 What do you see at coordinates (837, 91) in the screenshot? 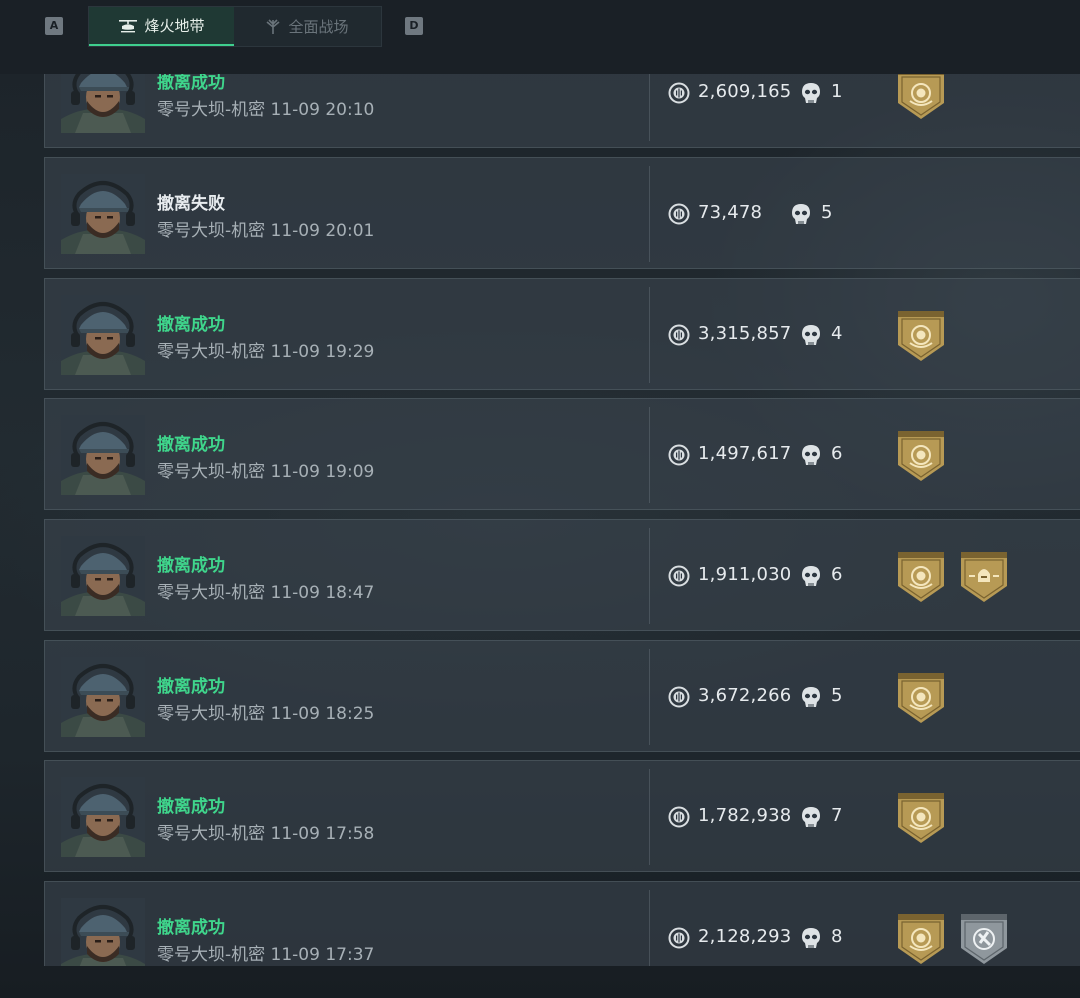
I see `kill-count: 1` at bounding box center [837, 91].